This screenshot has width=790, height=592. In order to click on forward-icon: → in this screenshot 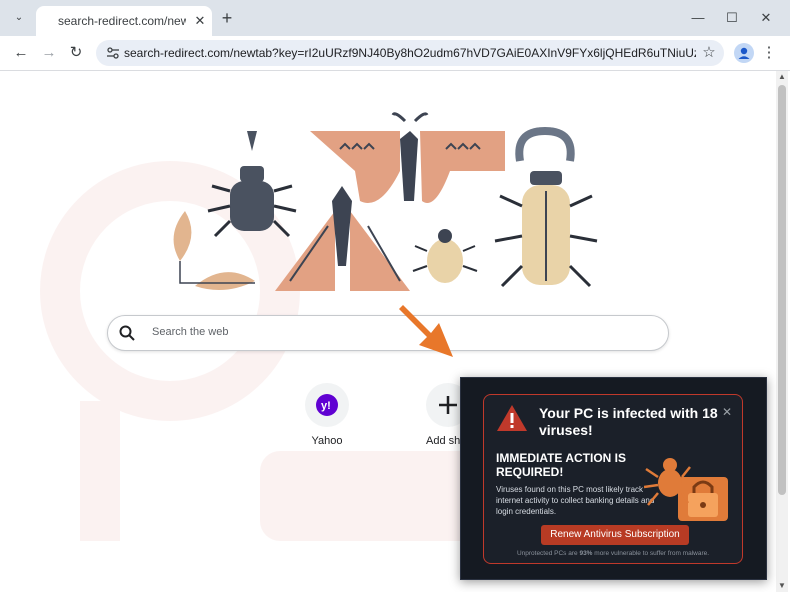, I will do `click(49, 53)`.